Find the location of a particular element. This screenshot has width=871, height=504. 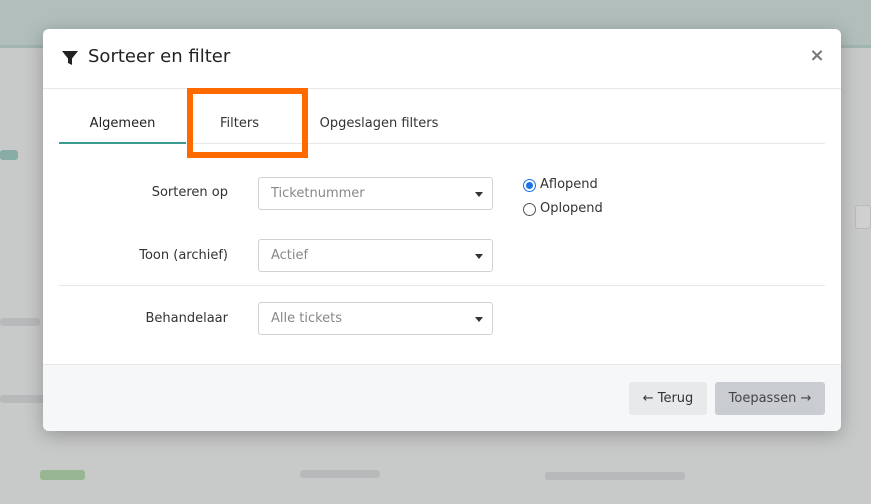

tab-algemeen: Algemeen is located at coordinates (122, 124).